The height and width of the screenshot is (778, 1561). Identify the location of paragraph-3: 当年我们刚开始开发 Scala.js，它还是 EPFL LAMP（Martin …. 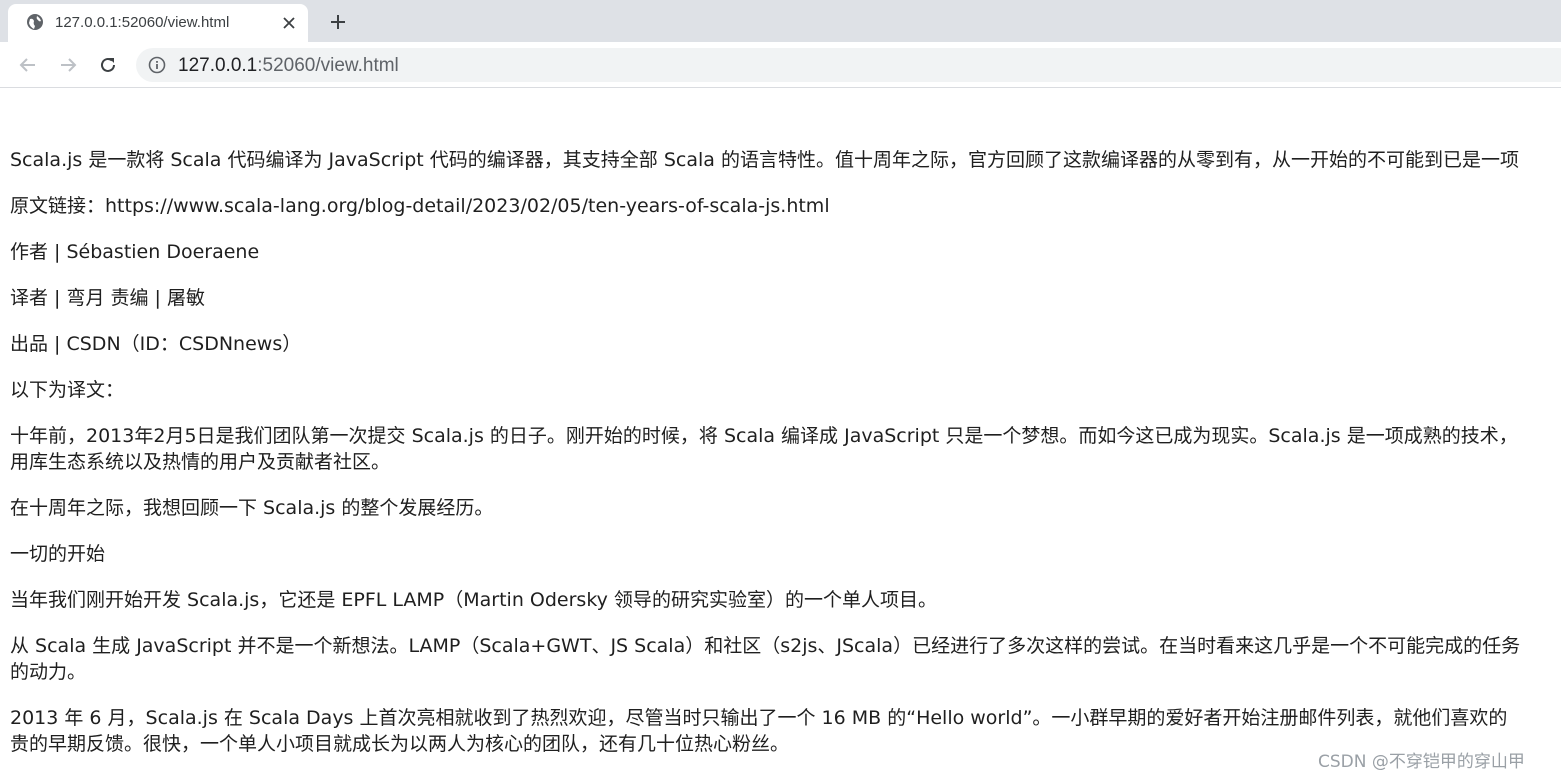
(473, 600).